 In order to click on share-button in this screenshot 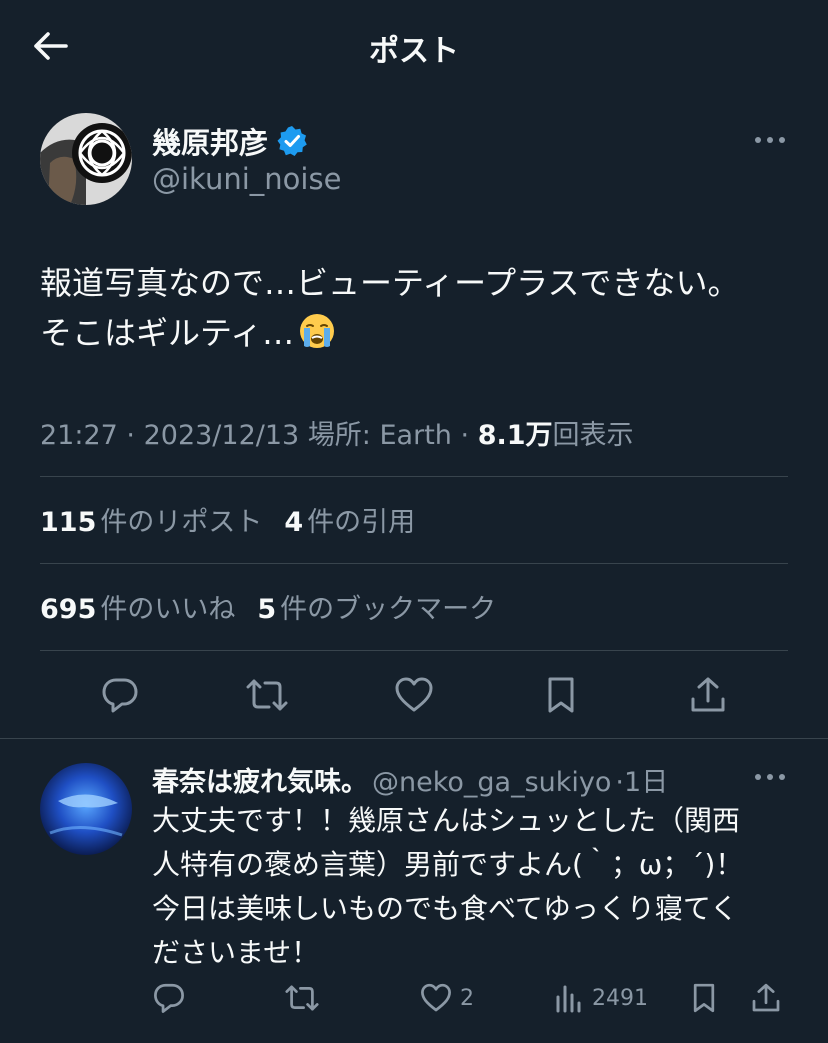, I will do `click(708, 695)`.